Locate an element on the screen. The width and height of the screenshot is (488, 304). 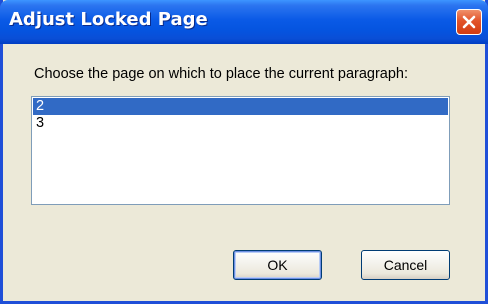
list-item-page-2: 2 is located at coordinates (240, 106).